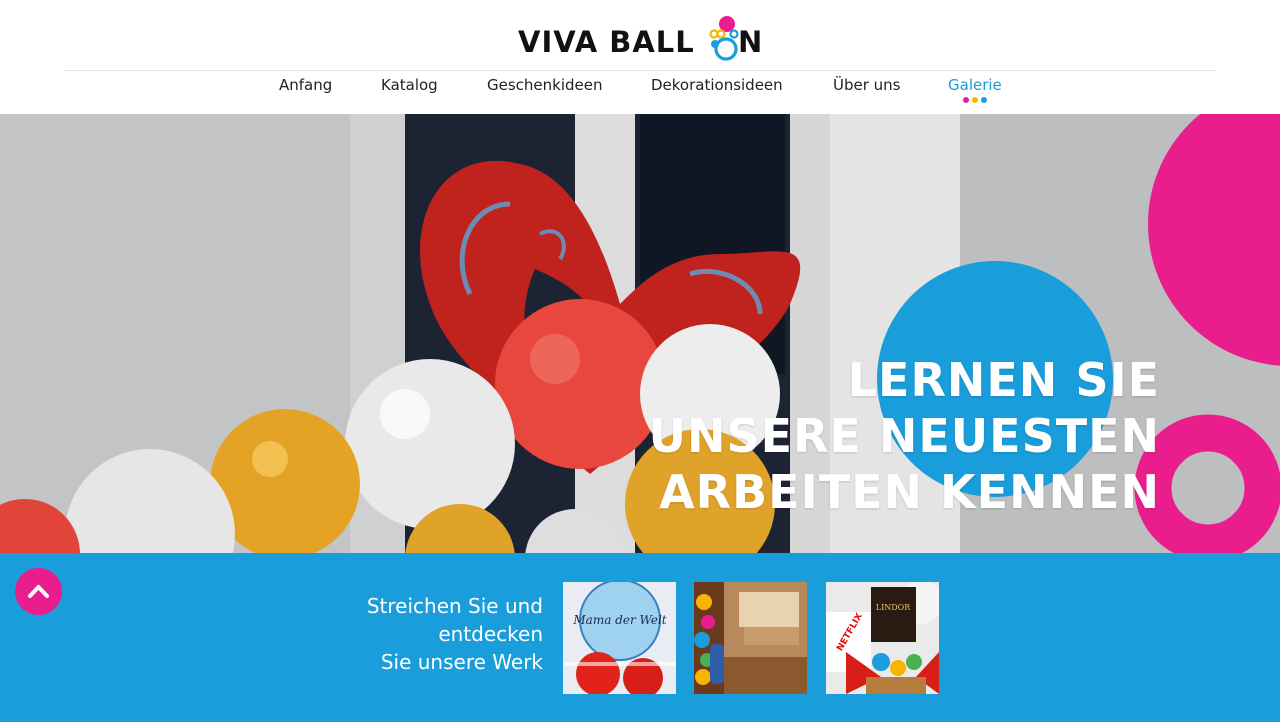 Image resolution: width=1280 pixels, height=722 pixels. Describe the element at coordinates (724, 38) in the screenshot. I see `logo-balloon-o-icon` at that location.